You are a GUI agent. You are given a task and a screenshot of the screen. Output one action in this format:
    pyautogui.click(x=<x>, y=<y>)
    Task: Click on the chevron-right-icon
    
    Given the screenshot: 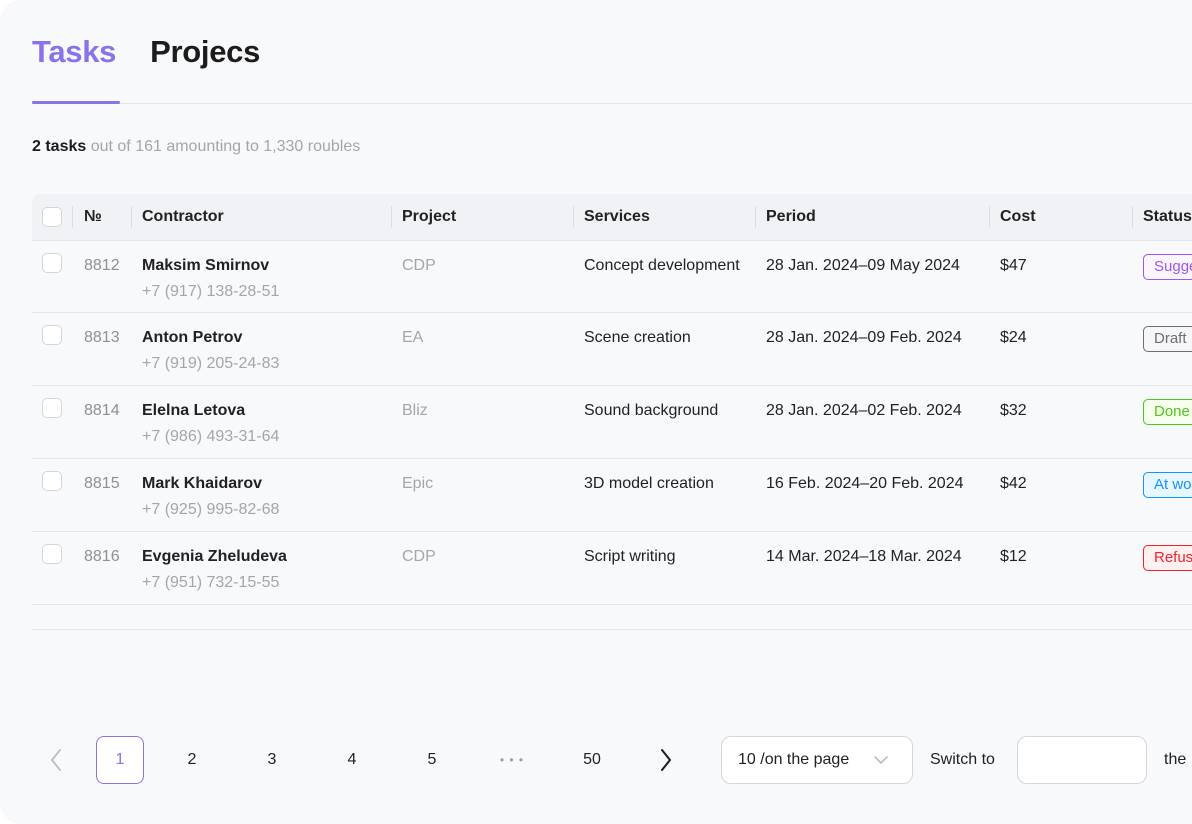 What is the action you would take?
    pyautogui.click(x=666, y=760)
    